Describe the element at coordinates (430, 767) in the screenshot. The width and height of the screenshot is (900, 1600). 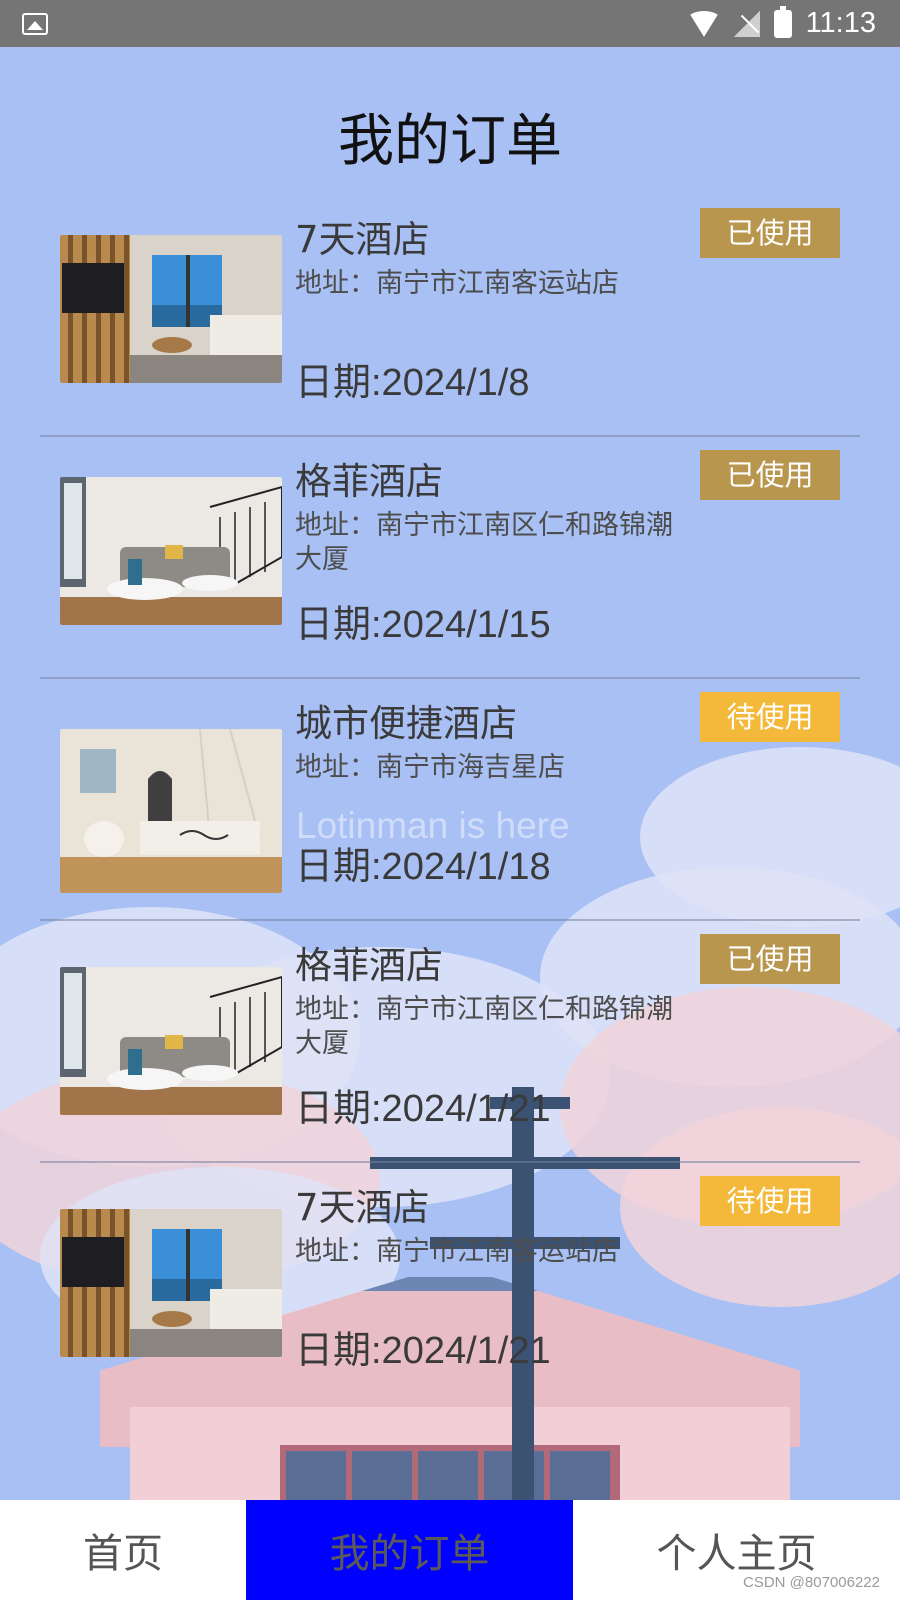
I see `hotel-address: 地址：南宁市海吉星店` at that location.